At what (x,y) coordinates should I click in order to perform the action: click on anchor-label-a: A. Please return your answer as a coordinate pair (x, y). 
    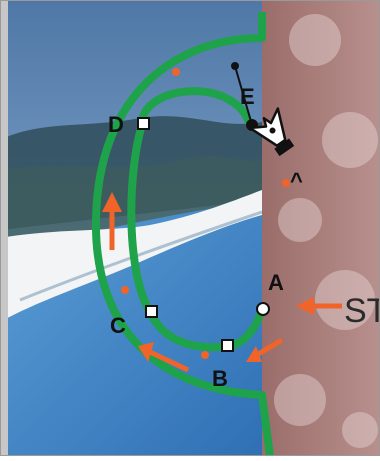
    Looking at the image, I should click on (276, 282).